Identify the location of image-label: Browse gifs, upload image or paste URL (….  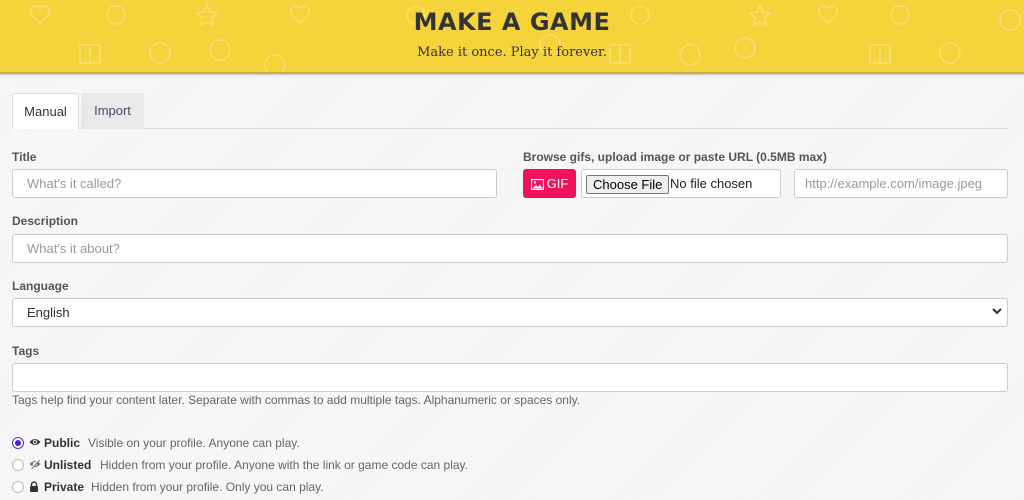
(675, 157).